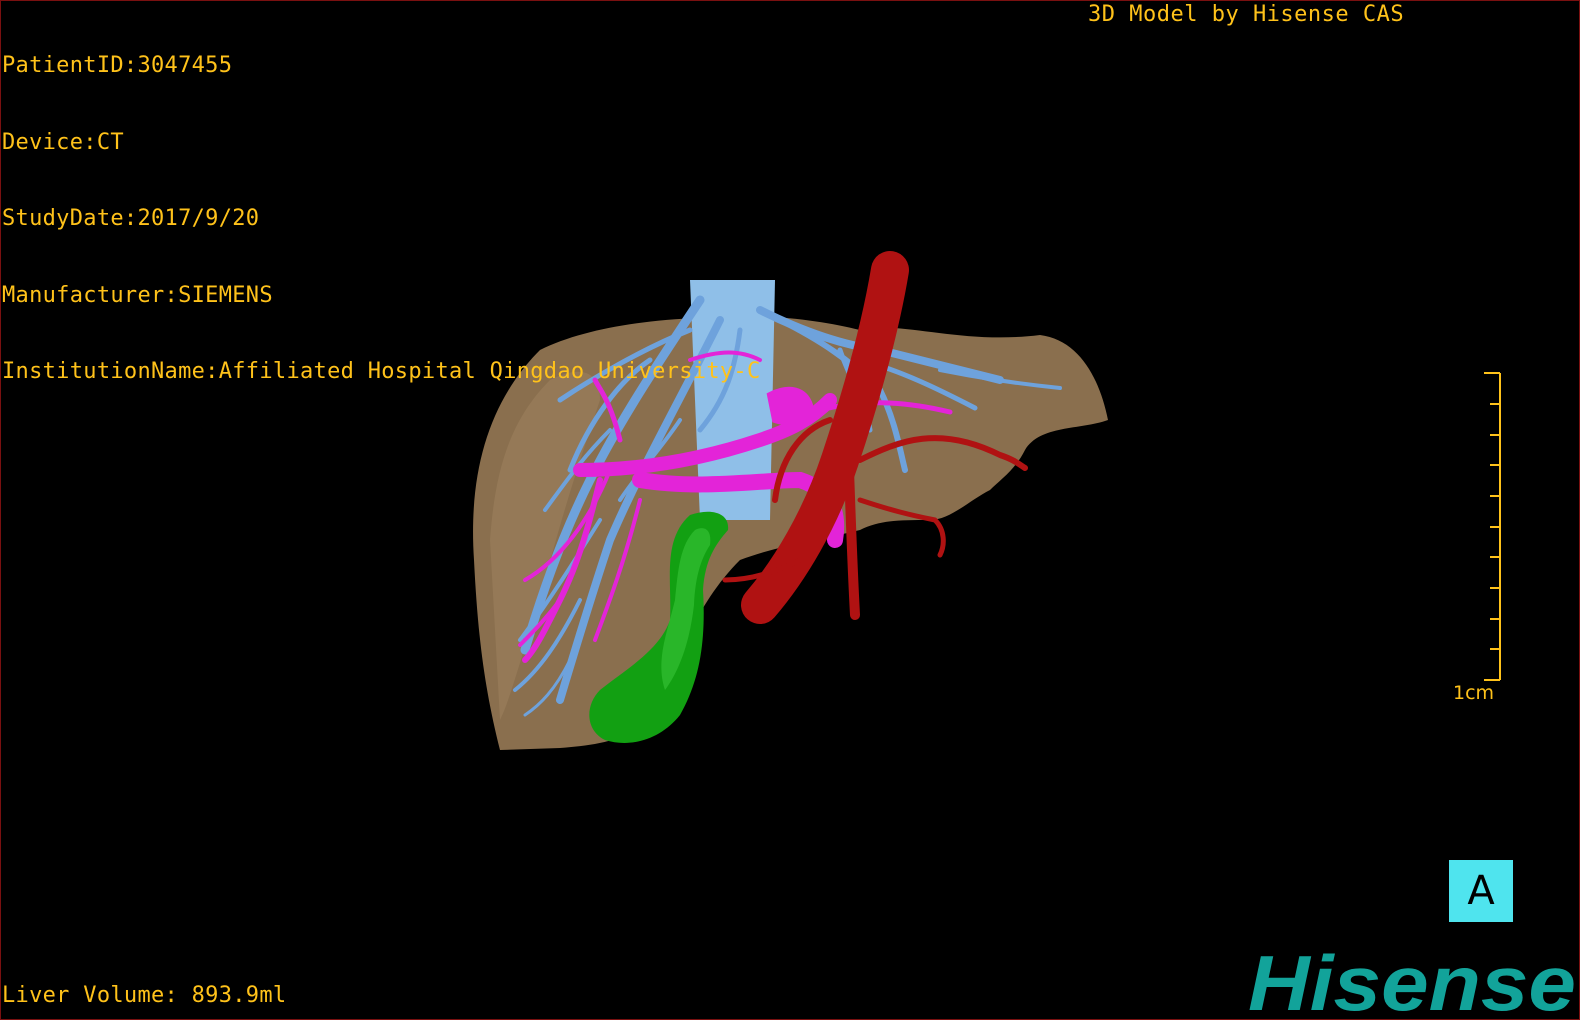 The image size is (1580, 1020). What do you see at coordinates (1481, 891) in the screenshot?
I see `view-orientation-button: A` at bounding box center [1481, 891].